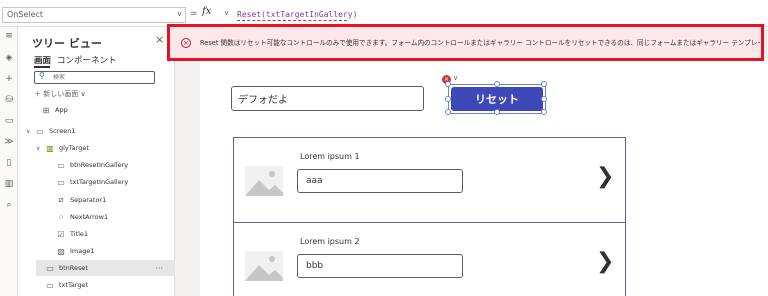  Describe the element at coordinates (62, 131) in the screenshot. I see `tree-node-label: Screen1` at that location.